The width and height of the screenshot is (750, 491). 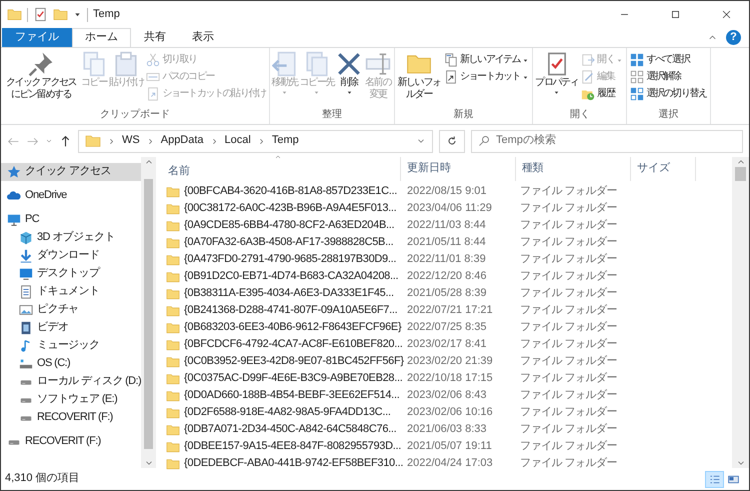 I want to click on recent-locations-icon, so click(x=49, y=141).